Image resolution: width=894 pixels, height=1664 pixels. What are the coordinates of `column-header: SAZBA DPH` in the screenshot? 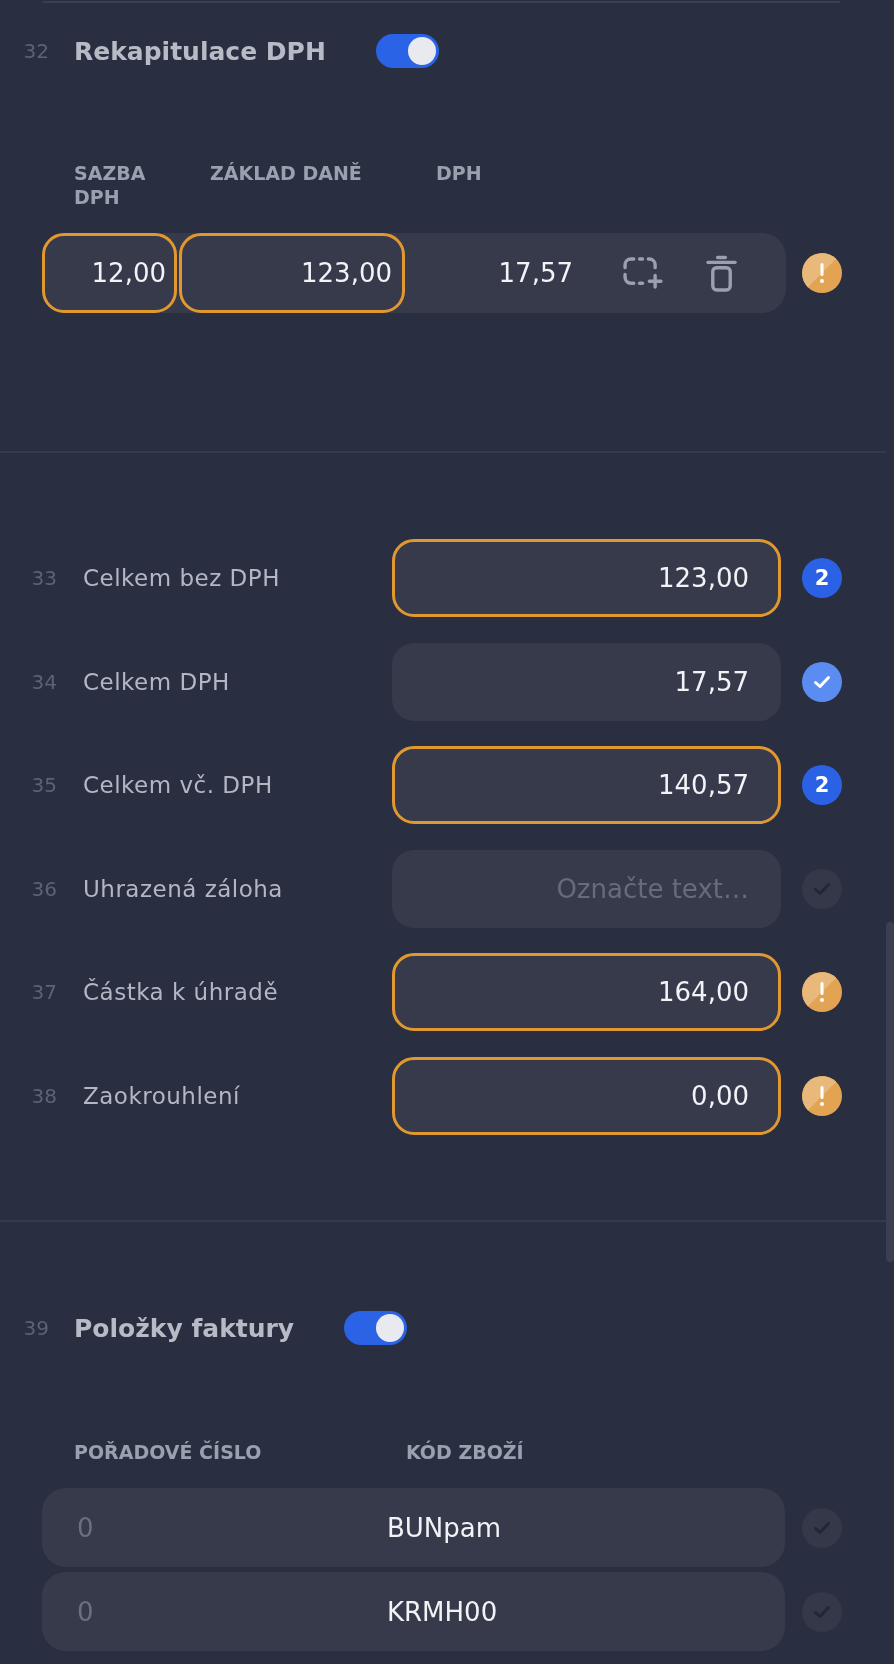 It's located at (110, 185).